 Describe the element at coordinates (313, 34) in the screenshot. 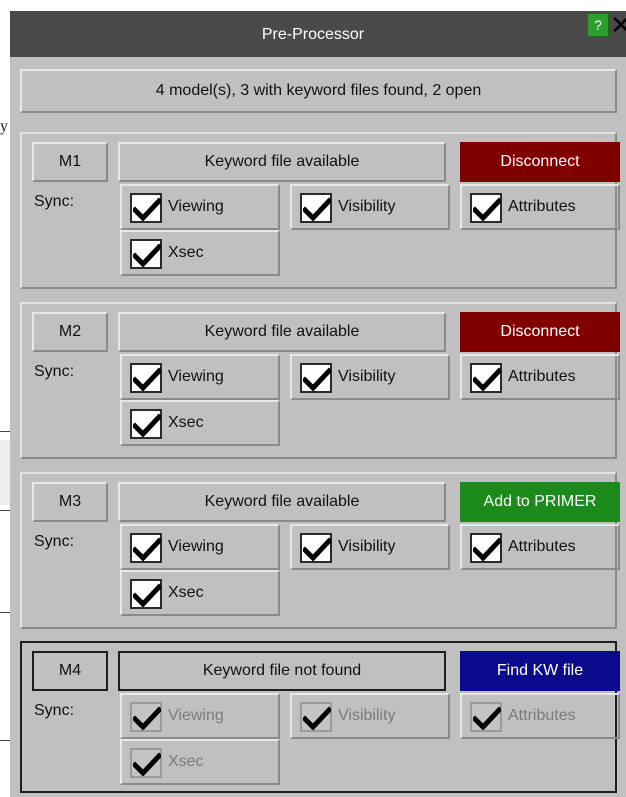

I see `window-title: Pre-Processor` at that location.